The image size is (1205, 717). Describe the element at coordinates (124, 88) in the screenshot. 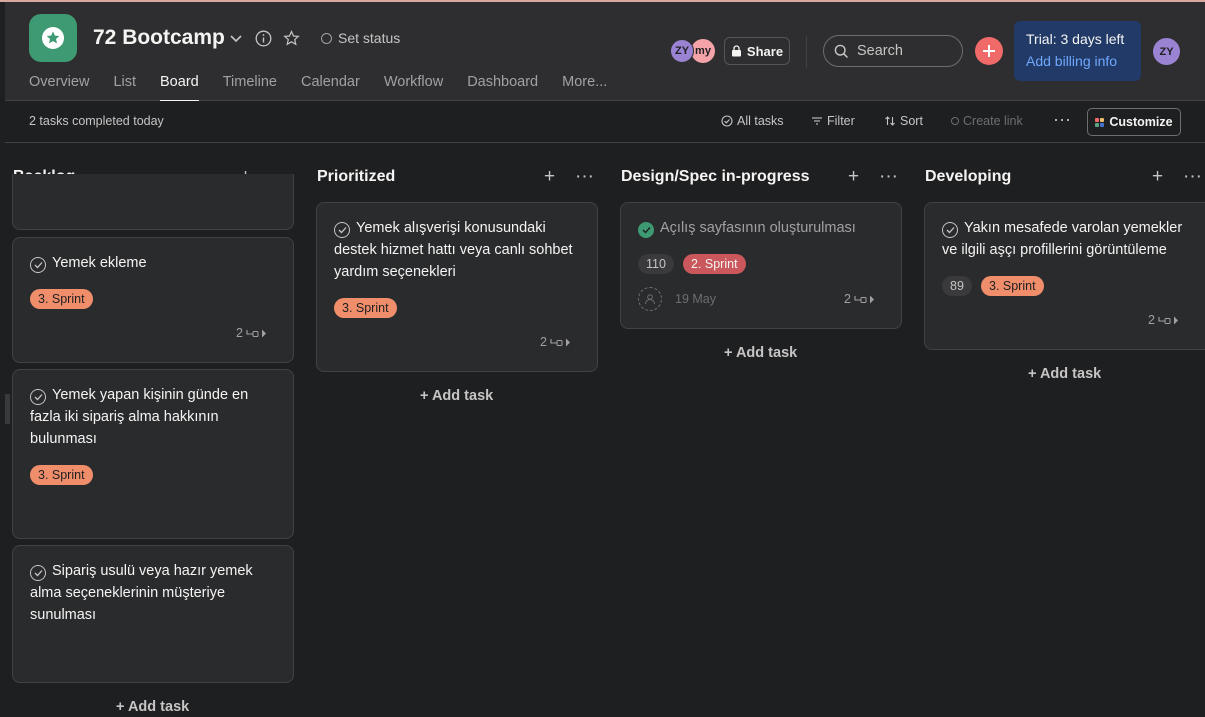

I see `tab-list: List` at that location.